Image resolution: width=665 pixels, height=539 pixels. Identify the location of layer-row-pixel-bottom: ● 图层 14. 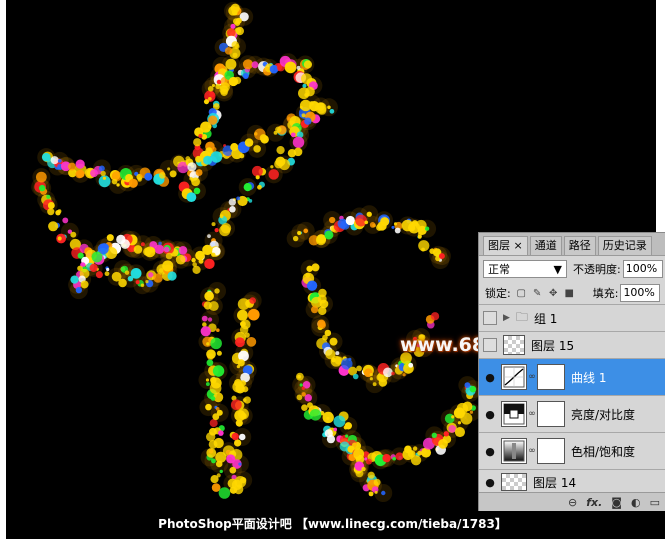
(572, 482).